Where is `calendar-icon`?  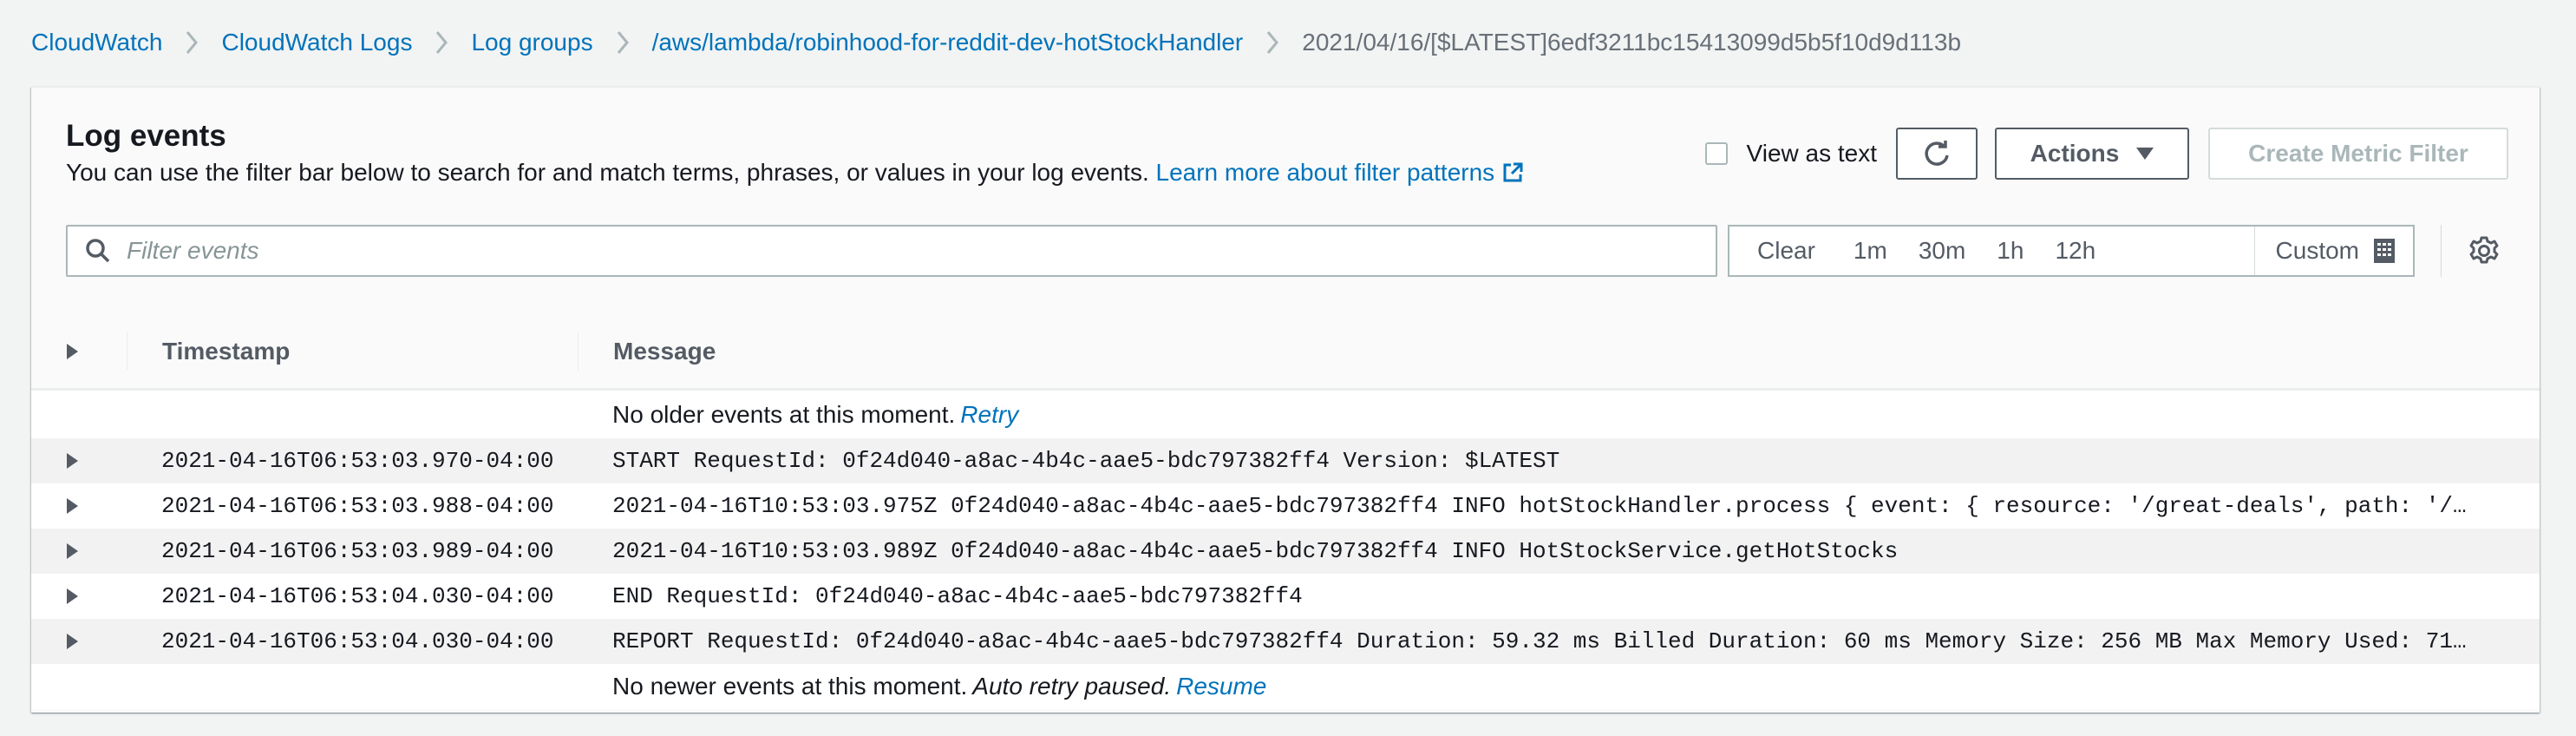
calendar-icon is located at coordinates (2384, 251).